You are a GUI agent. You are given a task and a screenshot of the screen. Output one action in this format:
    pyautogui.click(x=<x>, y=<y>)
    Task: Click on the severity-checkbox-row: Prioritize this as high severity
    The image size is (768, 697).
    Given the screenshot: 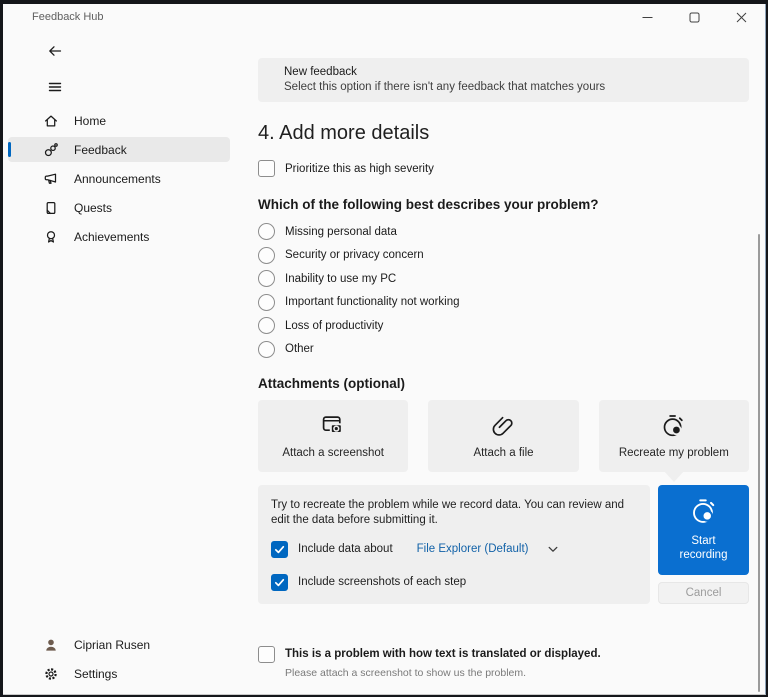 What is the action you would take?
    pyautogui.click(x=503, y=168)
    